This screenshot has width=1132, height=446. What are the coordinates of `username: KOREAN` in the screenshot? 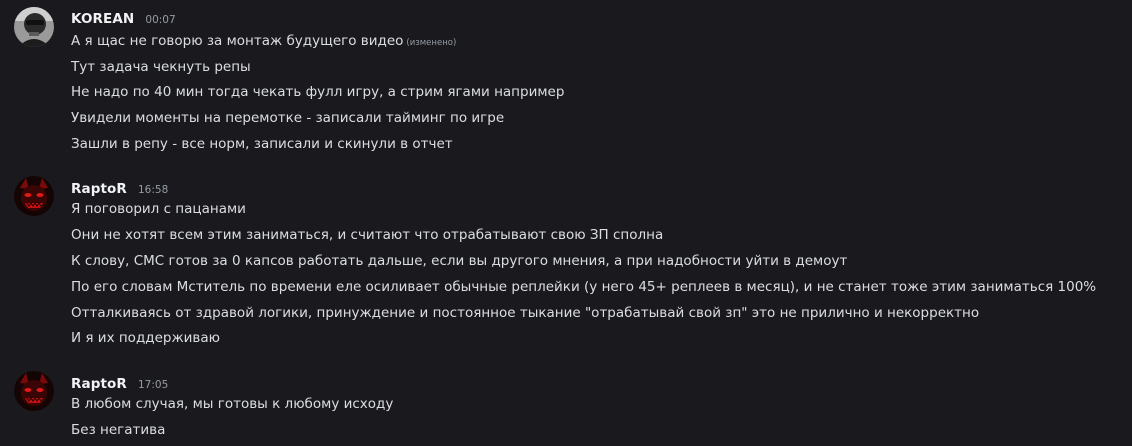 It's located at (102, 19).